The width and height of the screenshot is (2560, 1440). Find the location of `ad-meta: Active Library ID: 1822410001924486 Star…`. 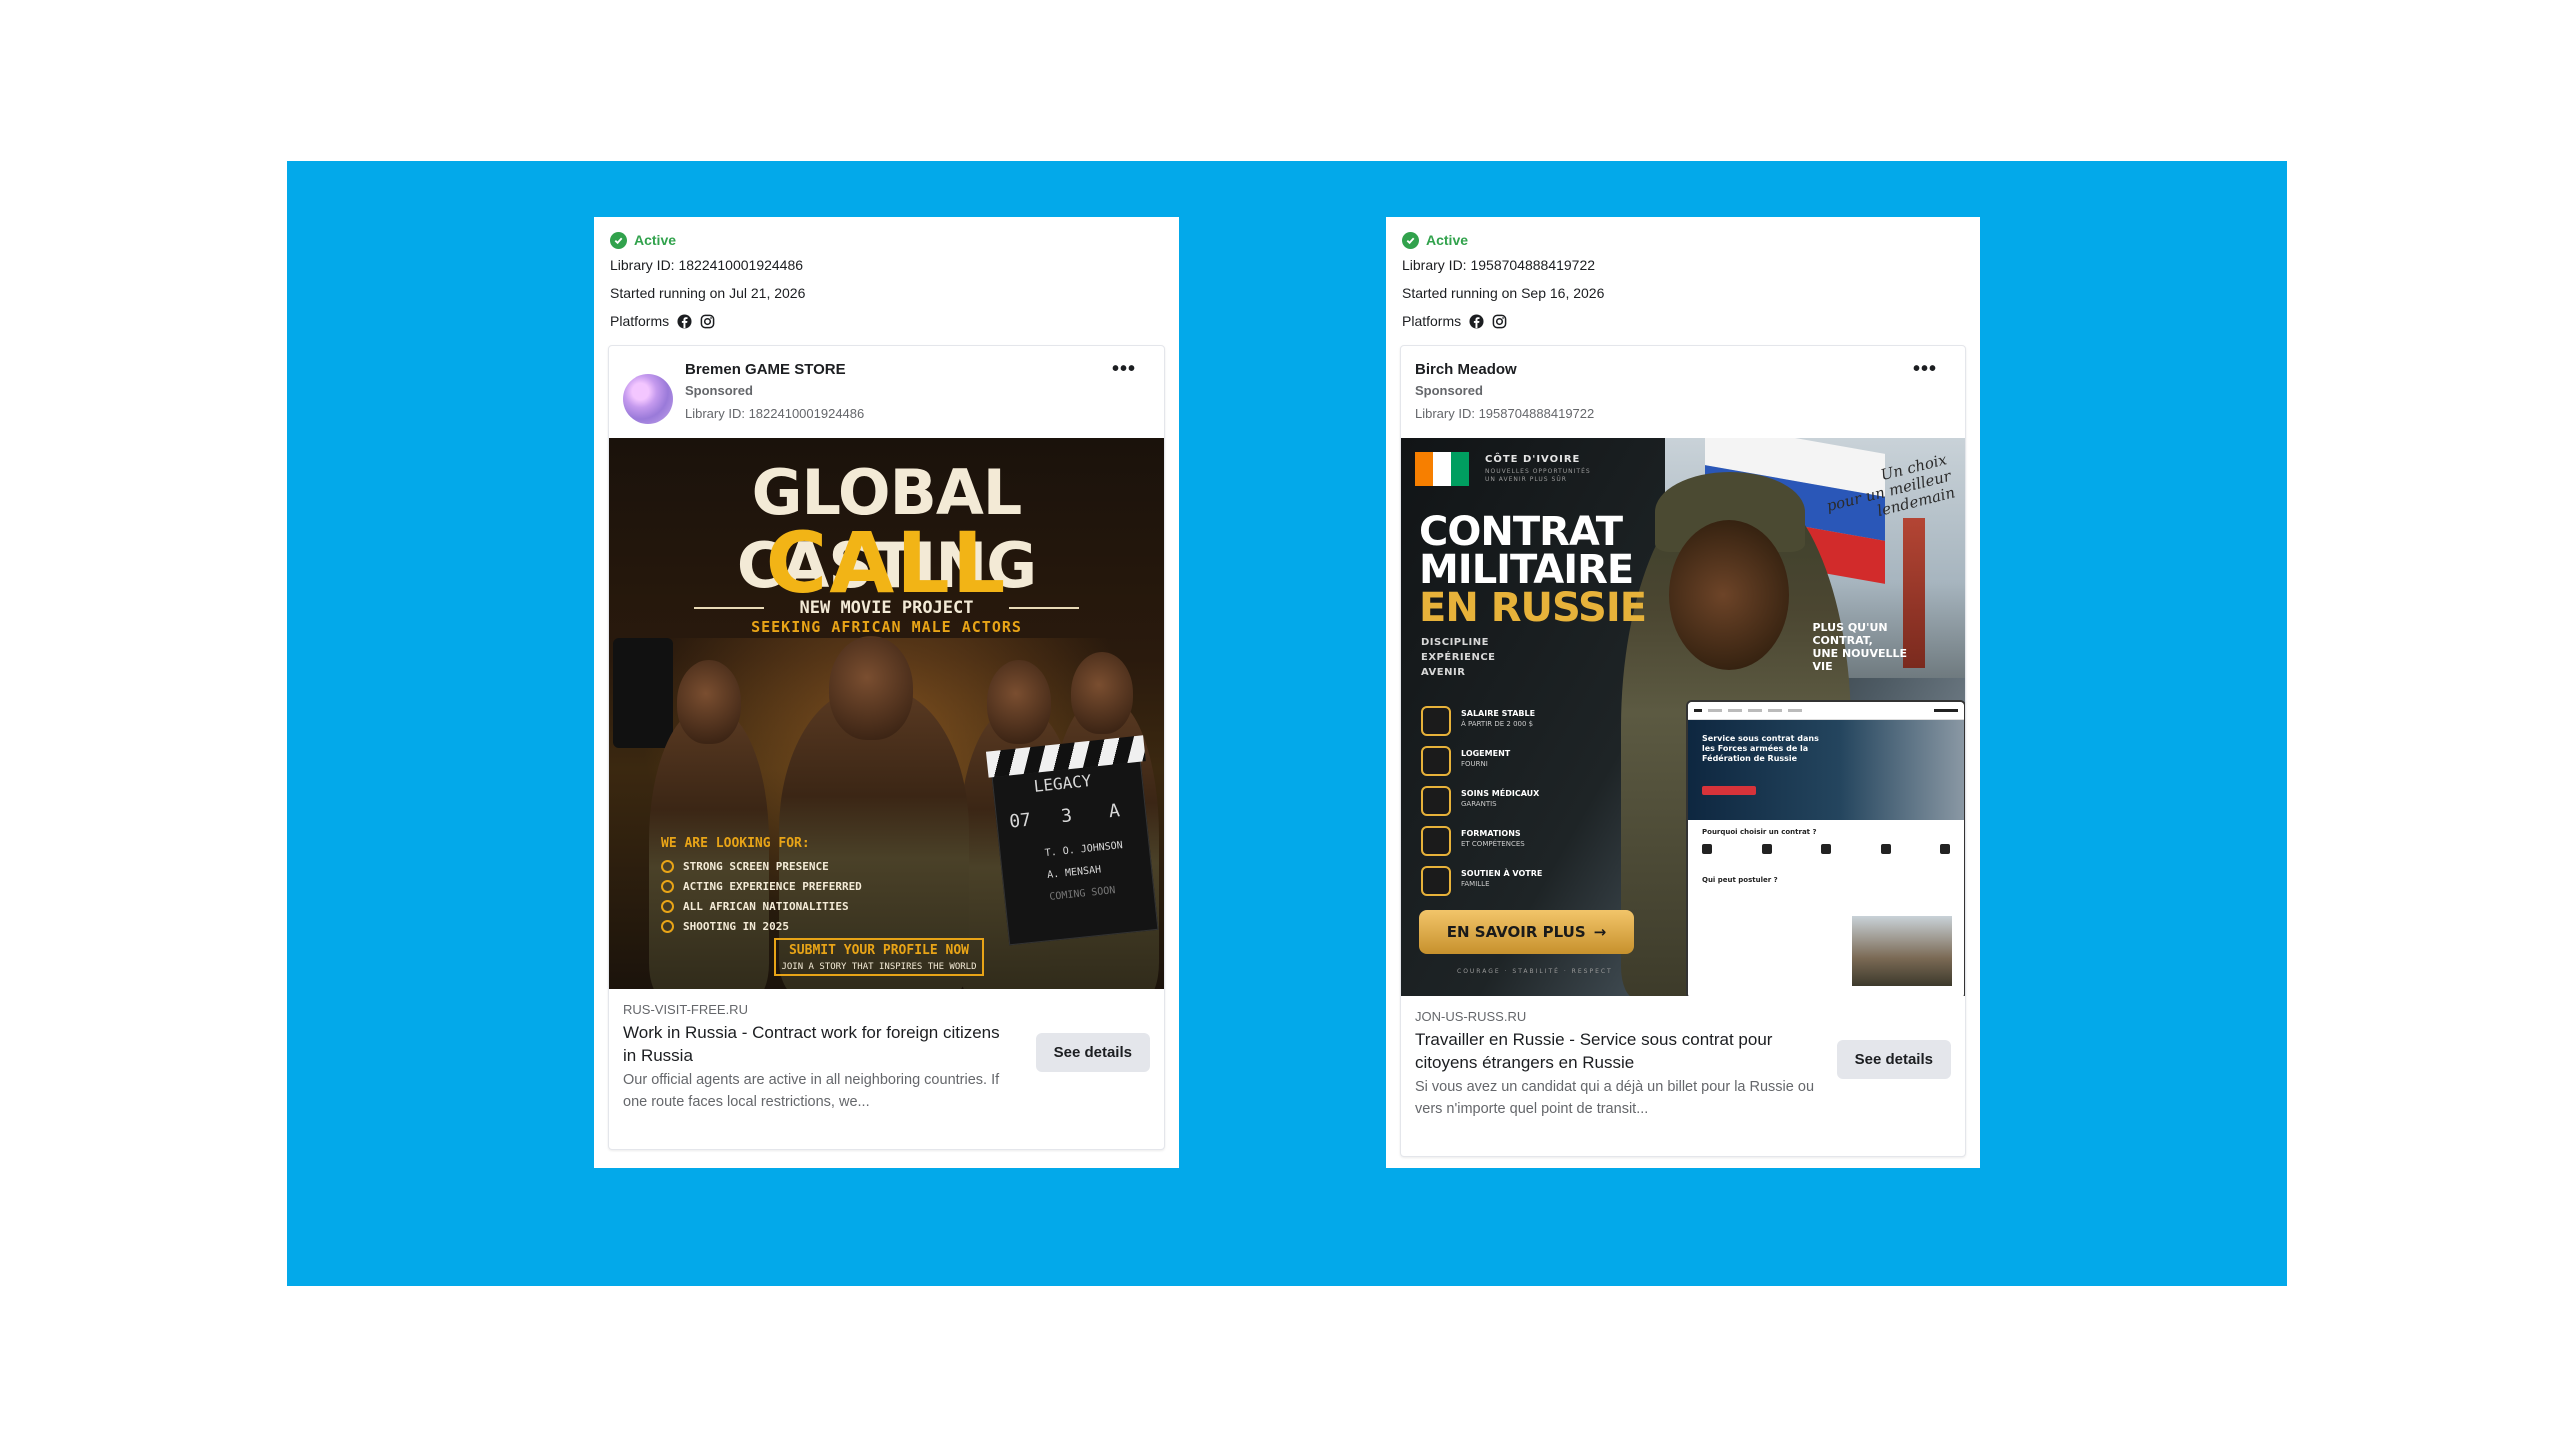

ad-meta: Active Library ID: 1822410001924486 Star… is located at coordinates (886, 276).